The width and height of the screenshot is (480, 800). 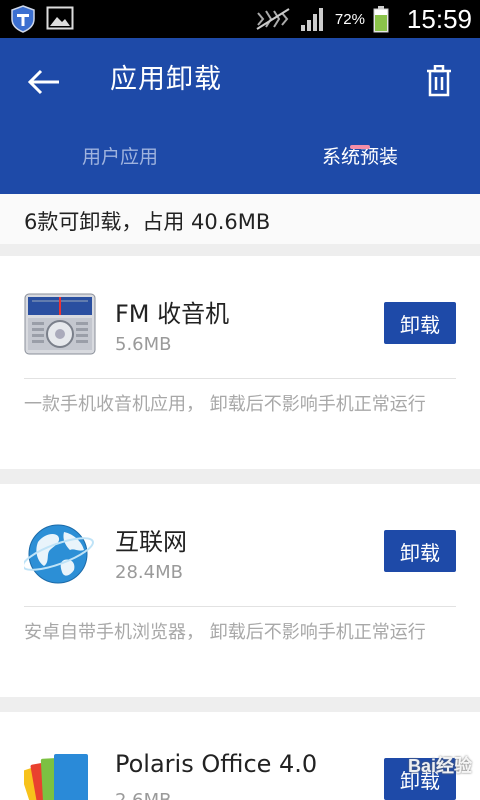 I want to click on summary-bar: 6款可卸载，占用 40.6MB, so click(x=240, y=219).